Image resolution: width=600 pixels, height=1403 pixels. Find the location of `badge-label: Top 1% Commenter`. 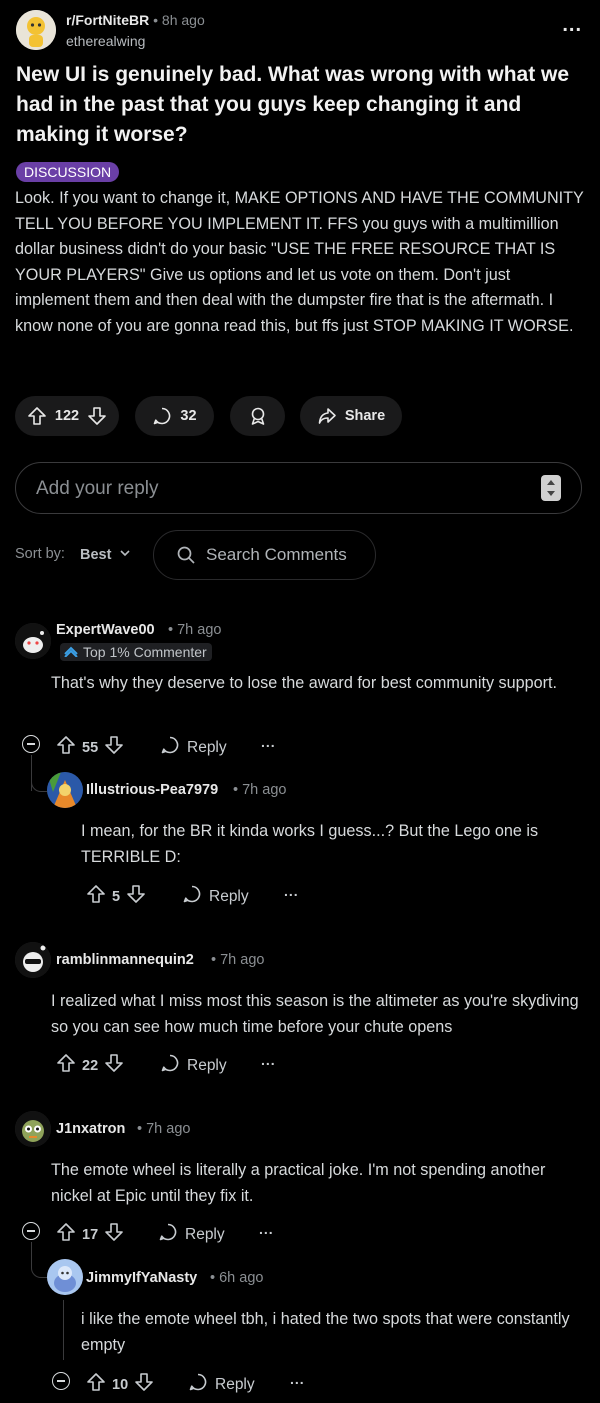

badge-label: Top 1% Commenter is located at coordinates (145, 652).